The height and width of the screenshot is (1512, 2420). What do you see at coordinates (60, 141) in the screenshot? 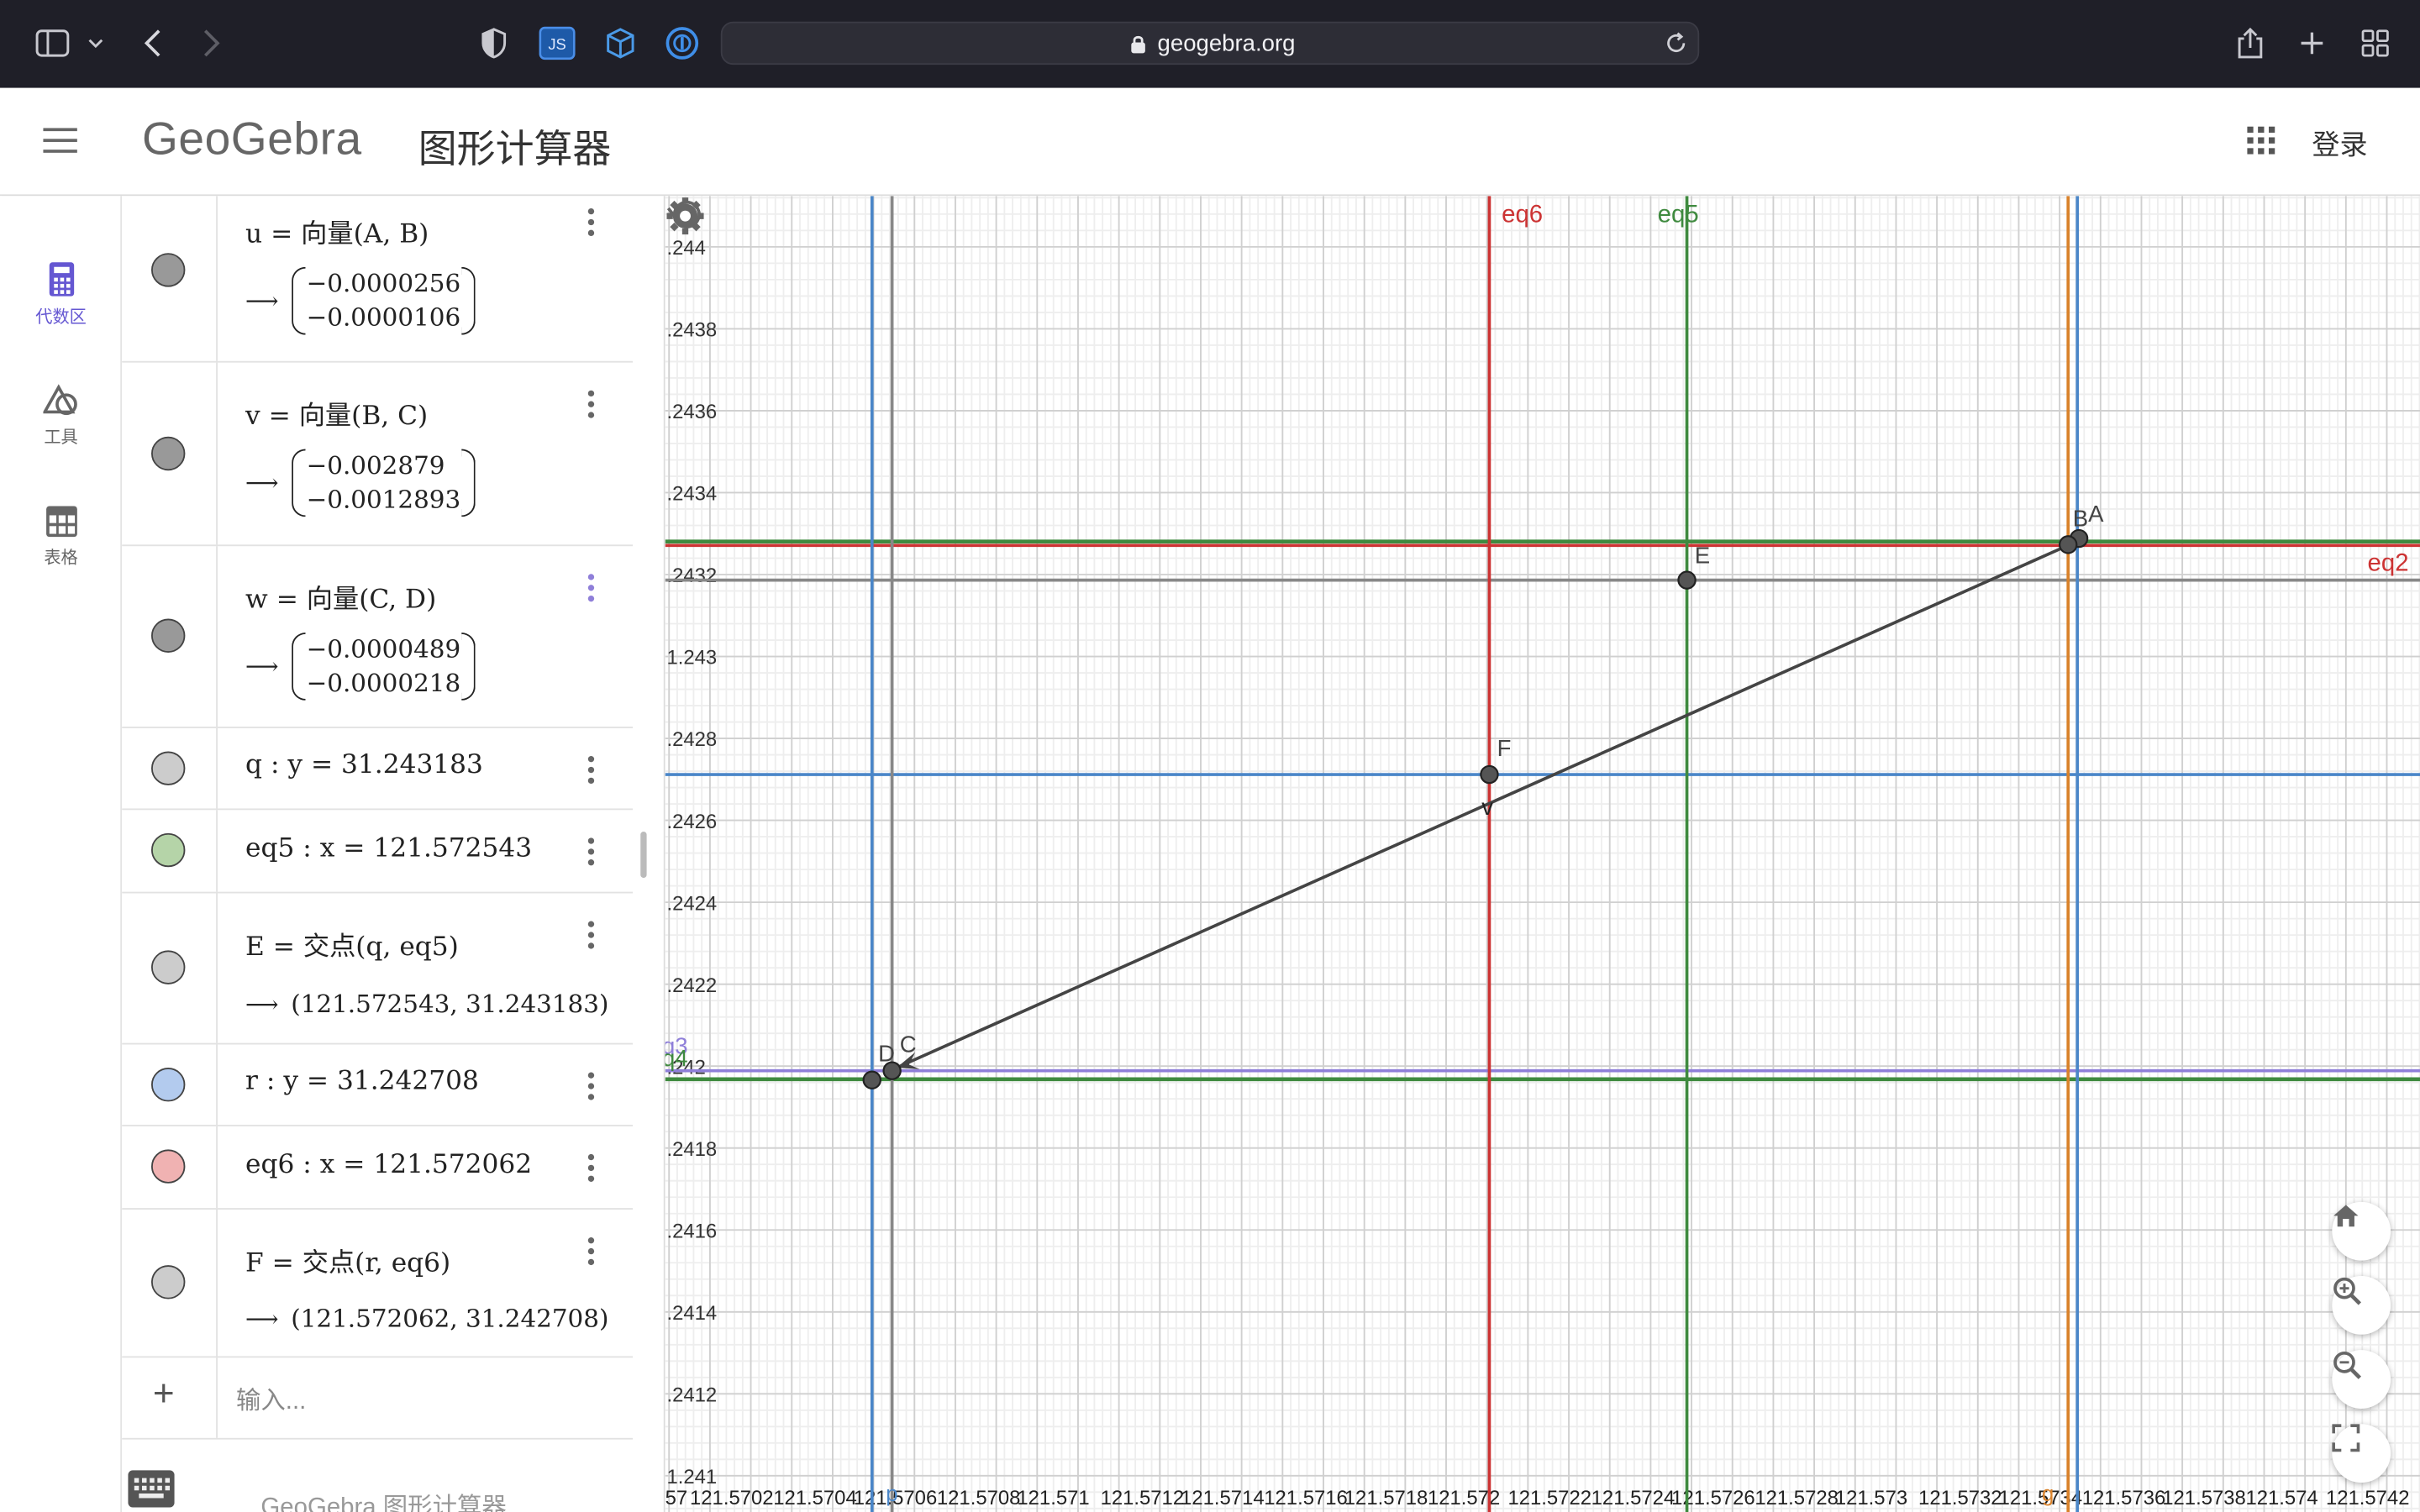
I see `menu-icon` at bounding box center [60, 141].